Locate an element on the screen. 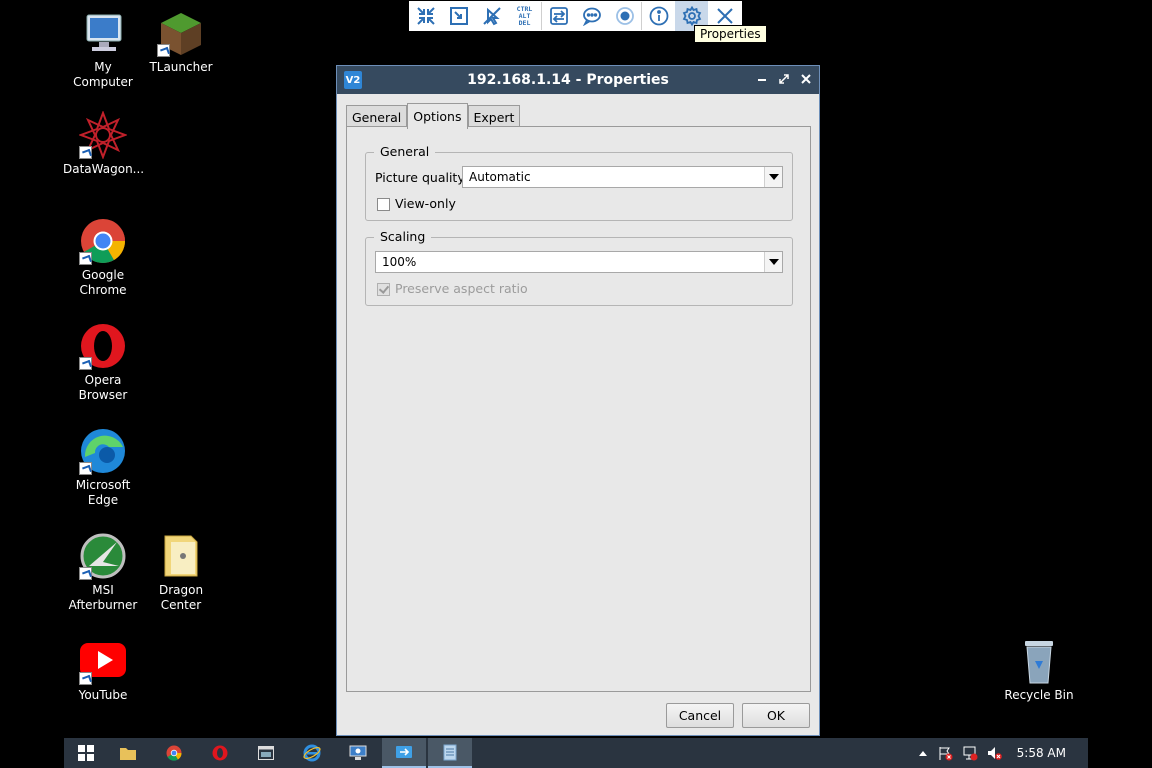 The height and width of the screenshot is (768, 1152). taskbar-window-app is located at coordinates (266, 753).